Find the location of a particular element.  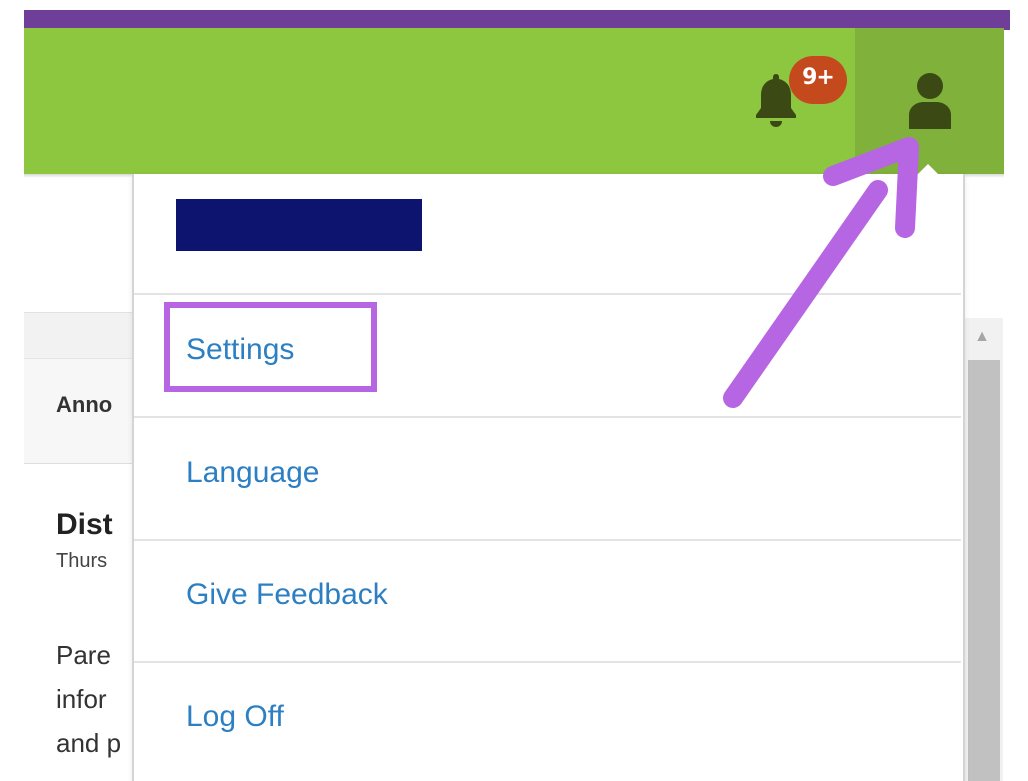

menu-item-language: Language is located at coordinates (252, 473).